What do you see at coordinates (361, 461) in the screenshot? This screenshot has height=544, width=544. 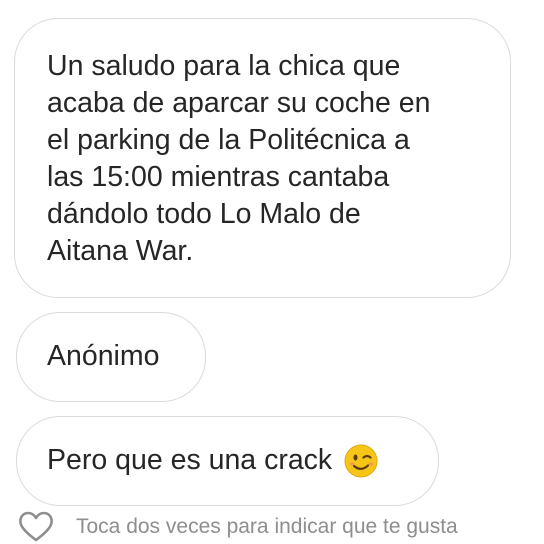 I see `wink-emoji-icon` at bounding box center [361, 461].